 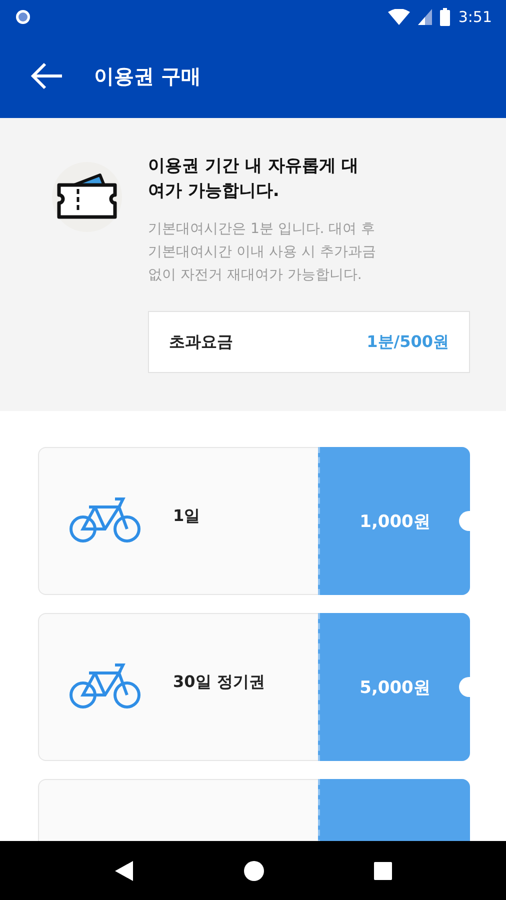 What do you see at coordinates (399, 17) in the screenshot?
I see `wifi-icon` at bounding box center [399, 17].